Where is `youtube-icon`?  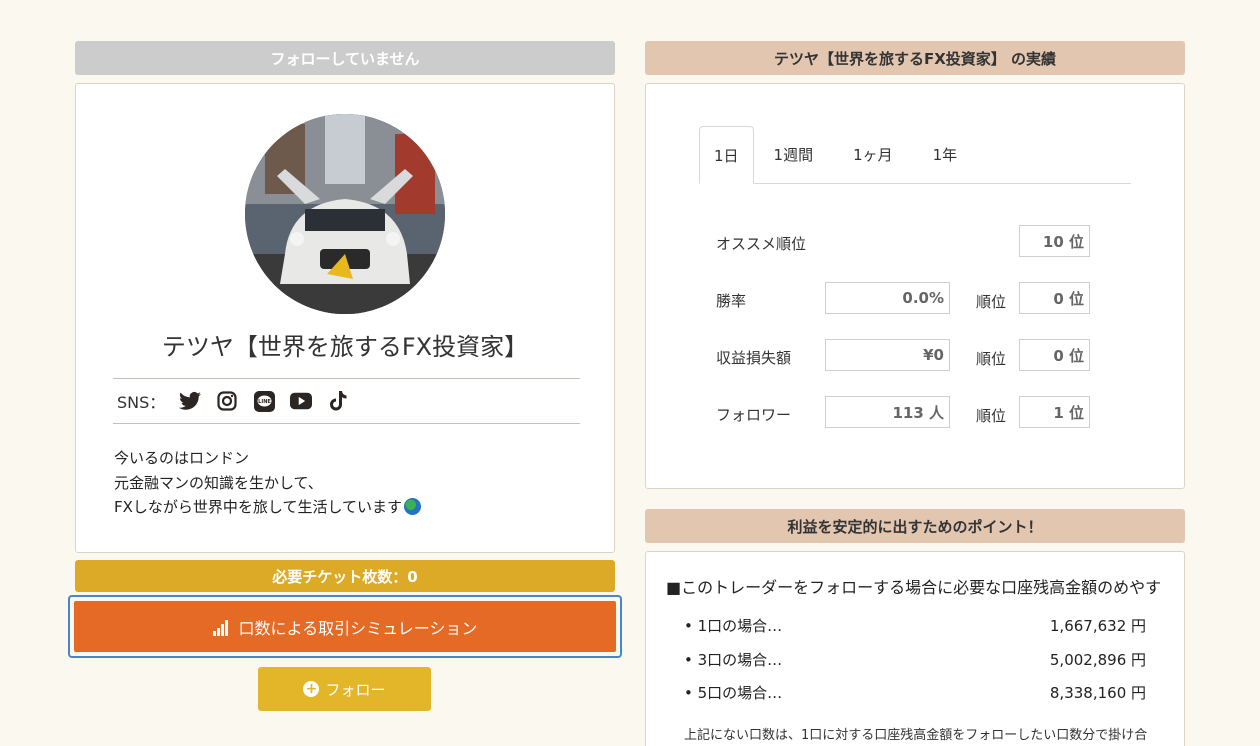 youtube-icon is located at coordinates (301, 401).